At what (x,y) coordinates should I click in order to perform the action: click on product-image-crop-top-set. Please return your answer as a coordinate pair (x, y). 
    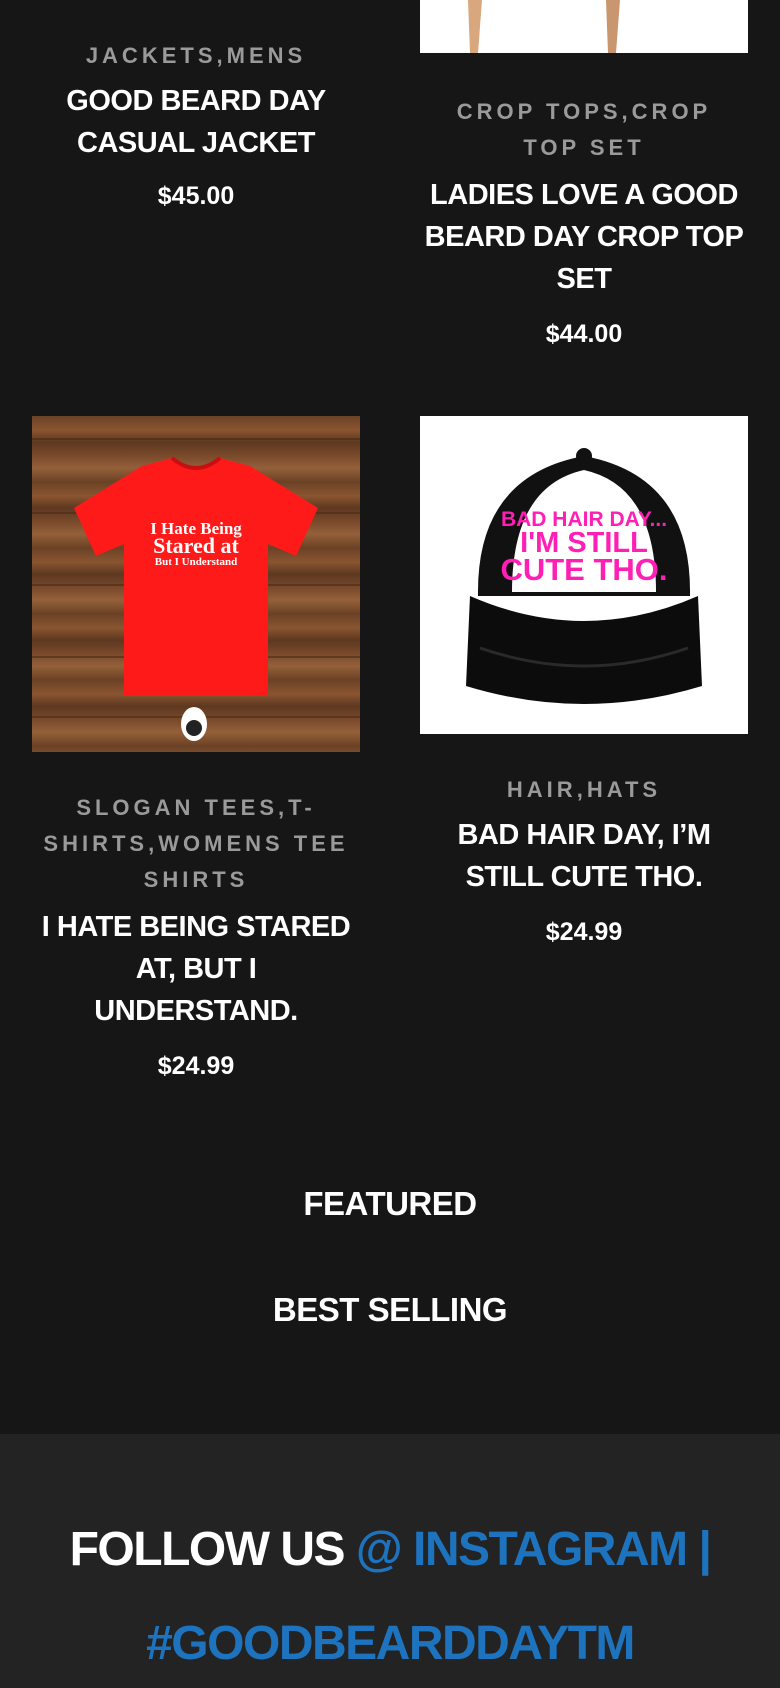
    Looking at the image, I should click on (584, 26).